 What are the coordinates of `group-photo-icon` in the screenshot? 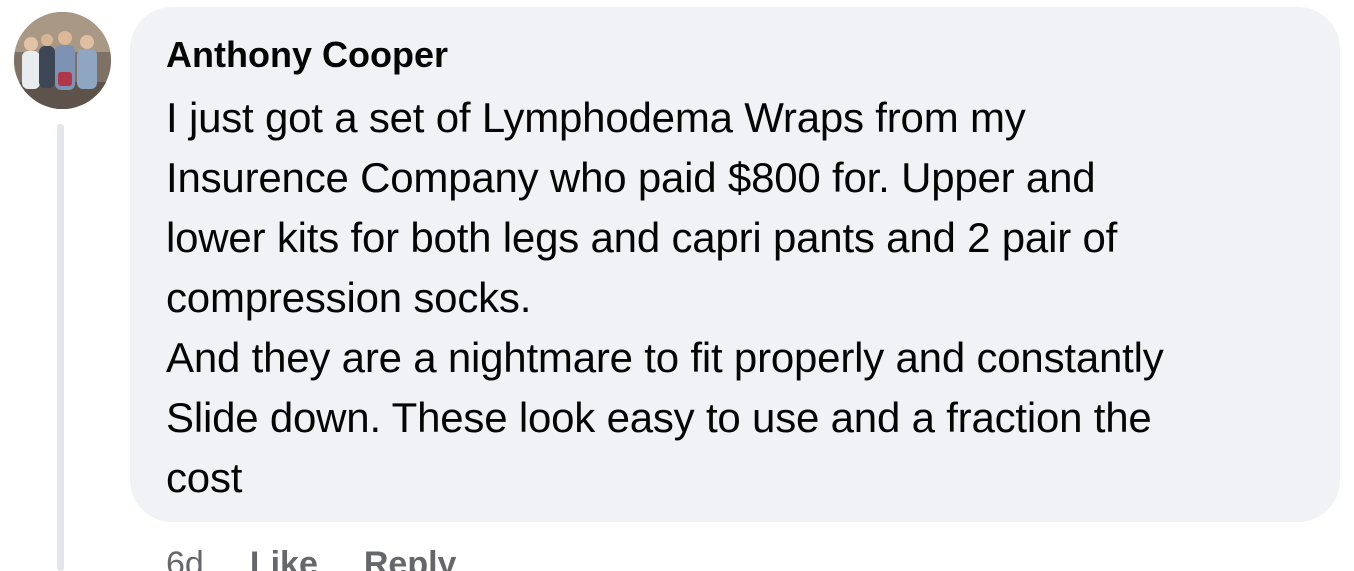 It's located at (62, 60).